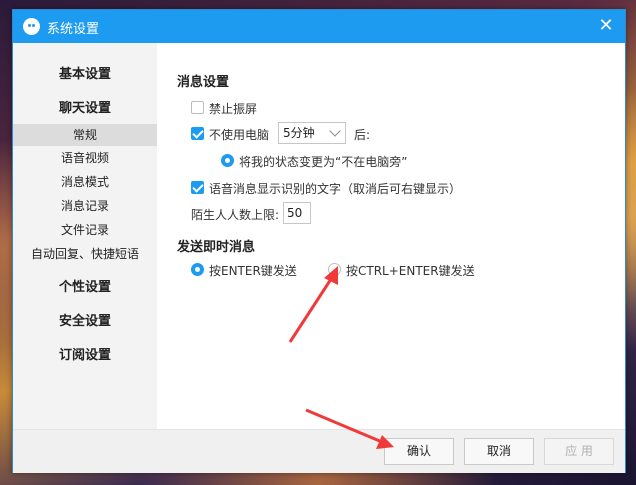 The image size is (636, 485). Describe the element at coordinates (197, 133) in the screenshot. I see `idle-checkbox` at that location.